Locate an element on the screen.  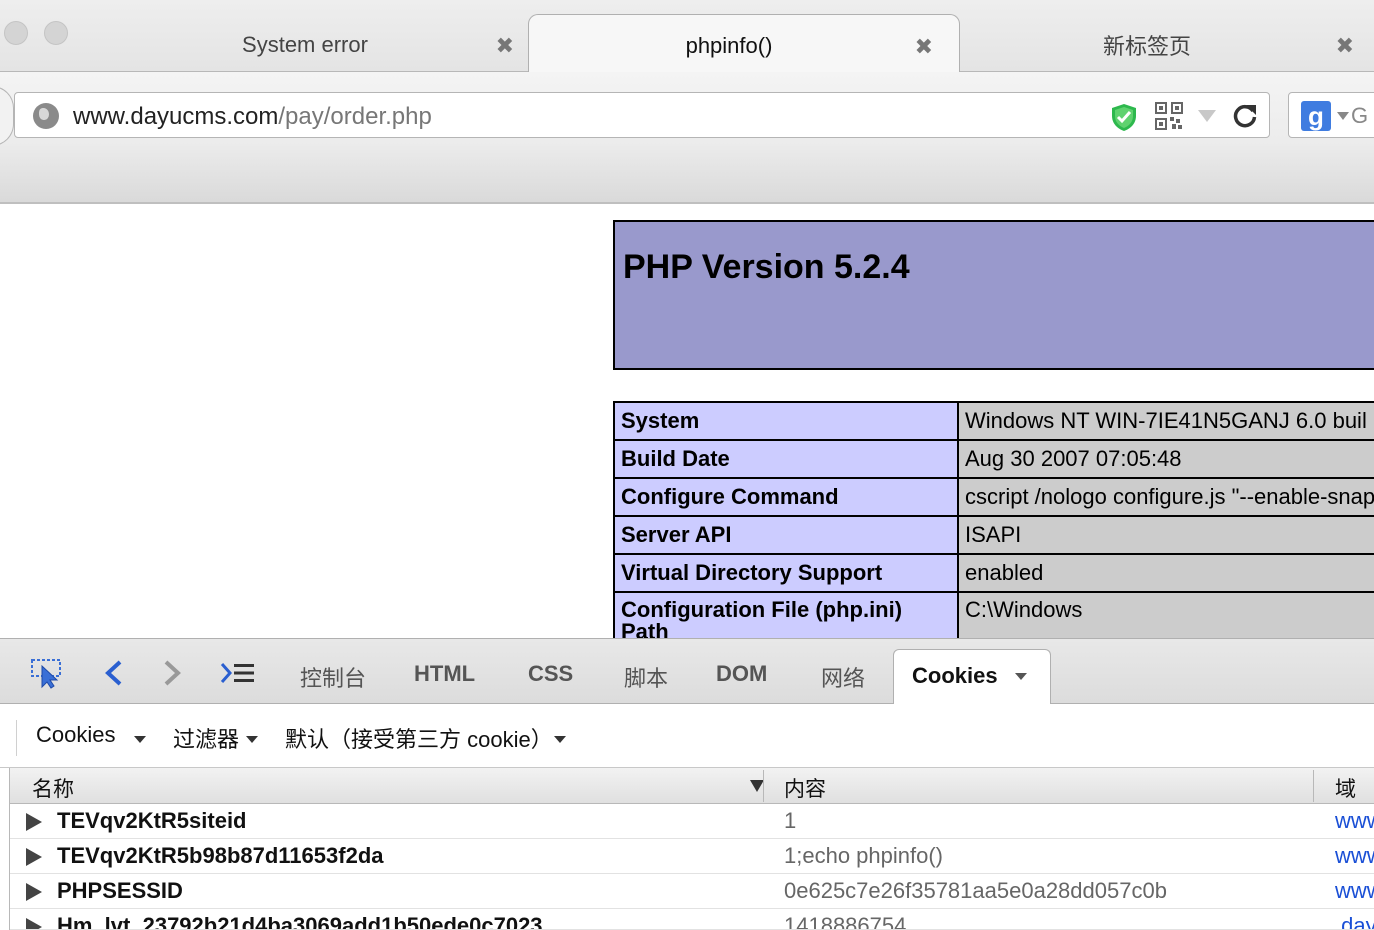
tab-dom: DOM is located at coordinates (741, 674).